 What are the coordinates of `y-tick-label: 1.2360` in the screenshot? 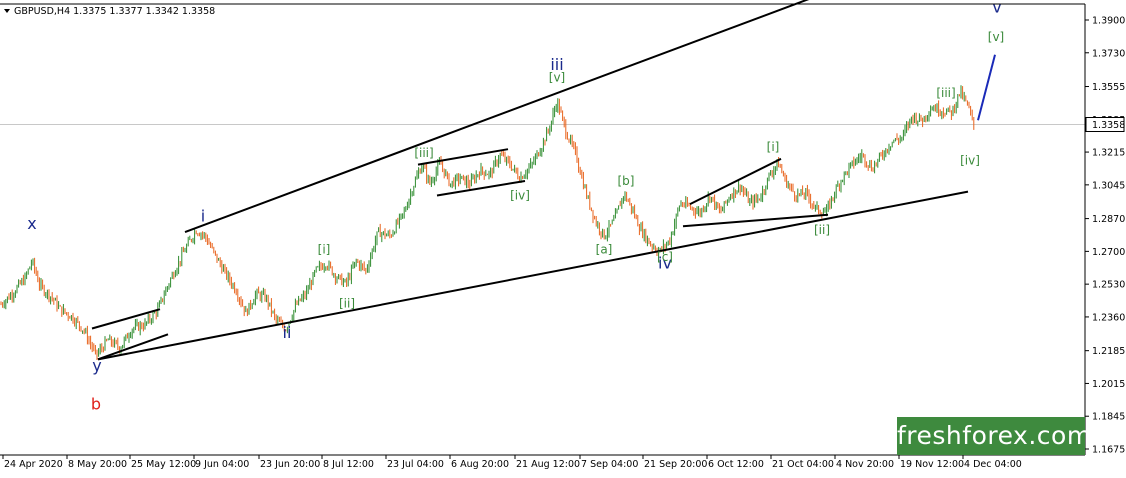 It's located at (1108, 317).